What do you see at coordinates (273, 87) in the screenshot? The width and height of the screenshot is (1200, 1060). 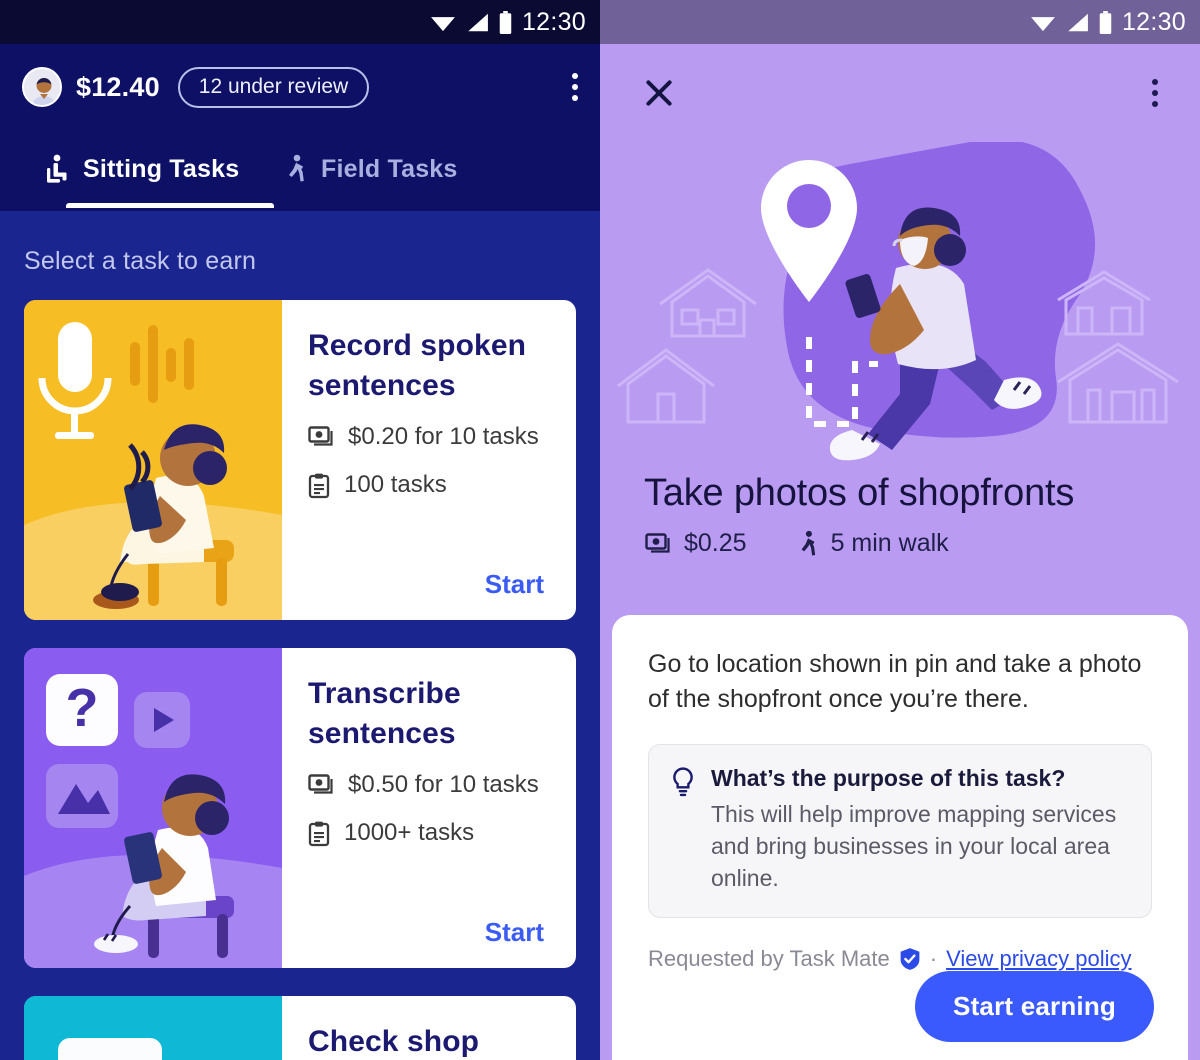 I see `under-review-chip: 12 under review` at bounding box center [273, 87].